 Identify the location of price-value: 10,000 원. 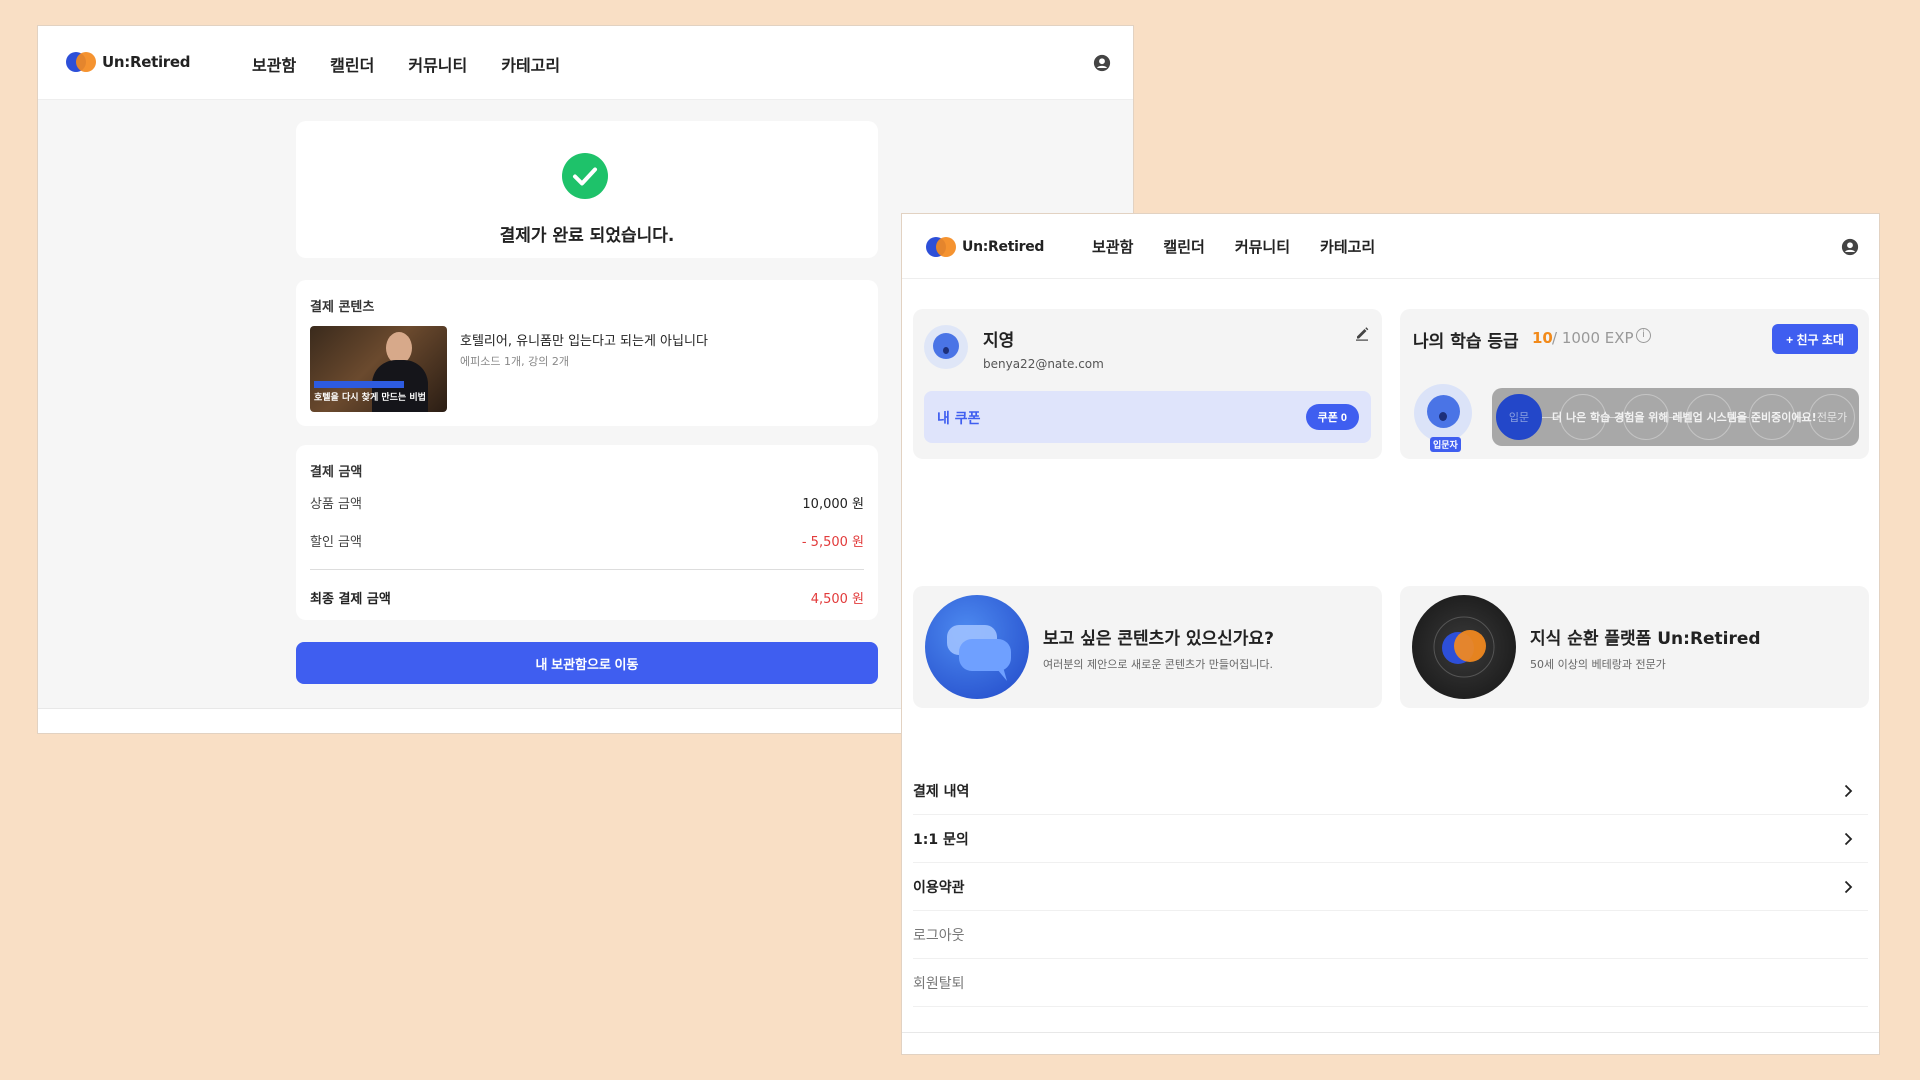
(833, 504).